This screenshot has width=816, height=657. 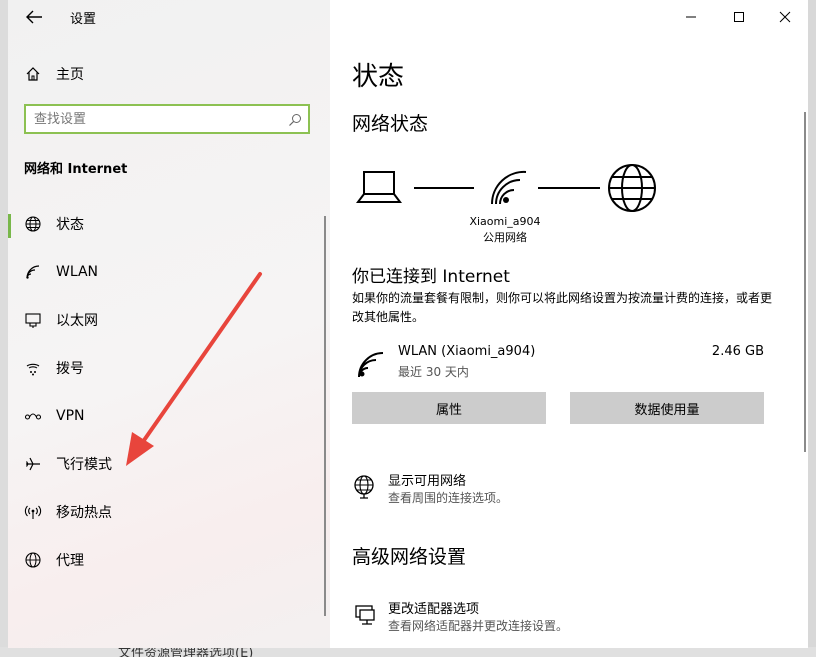 What do you see at coordinates (467, 351) in the screenshot?
I see `connection-name: WLAN (Xiaomi_a904)` at bounding box center [467, 351].